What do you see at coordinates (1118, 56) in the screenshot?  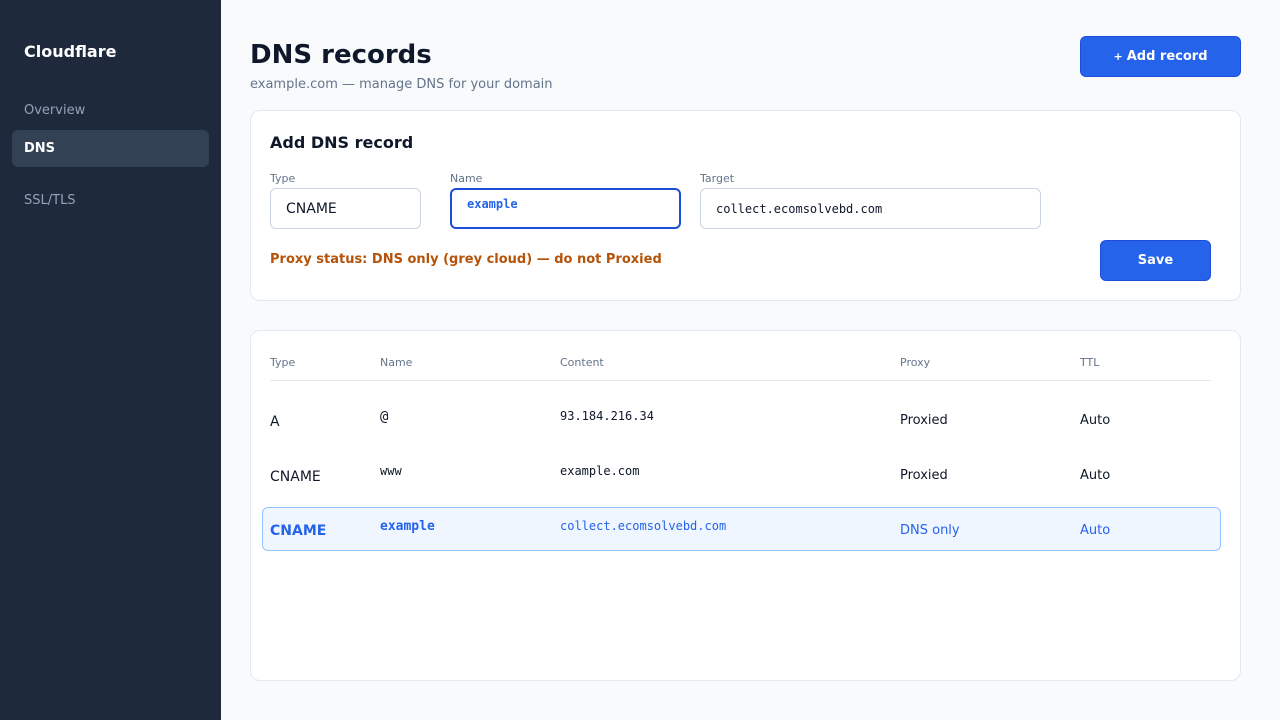 I see `plus-icon: +` at bounding box center [1118, 56].